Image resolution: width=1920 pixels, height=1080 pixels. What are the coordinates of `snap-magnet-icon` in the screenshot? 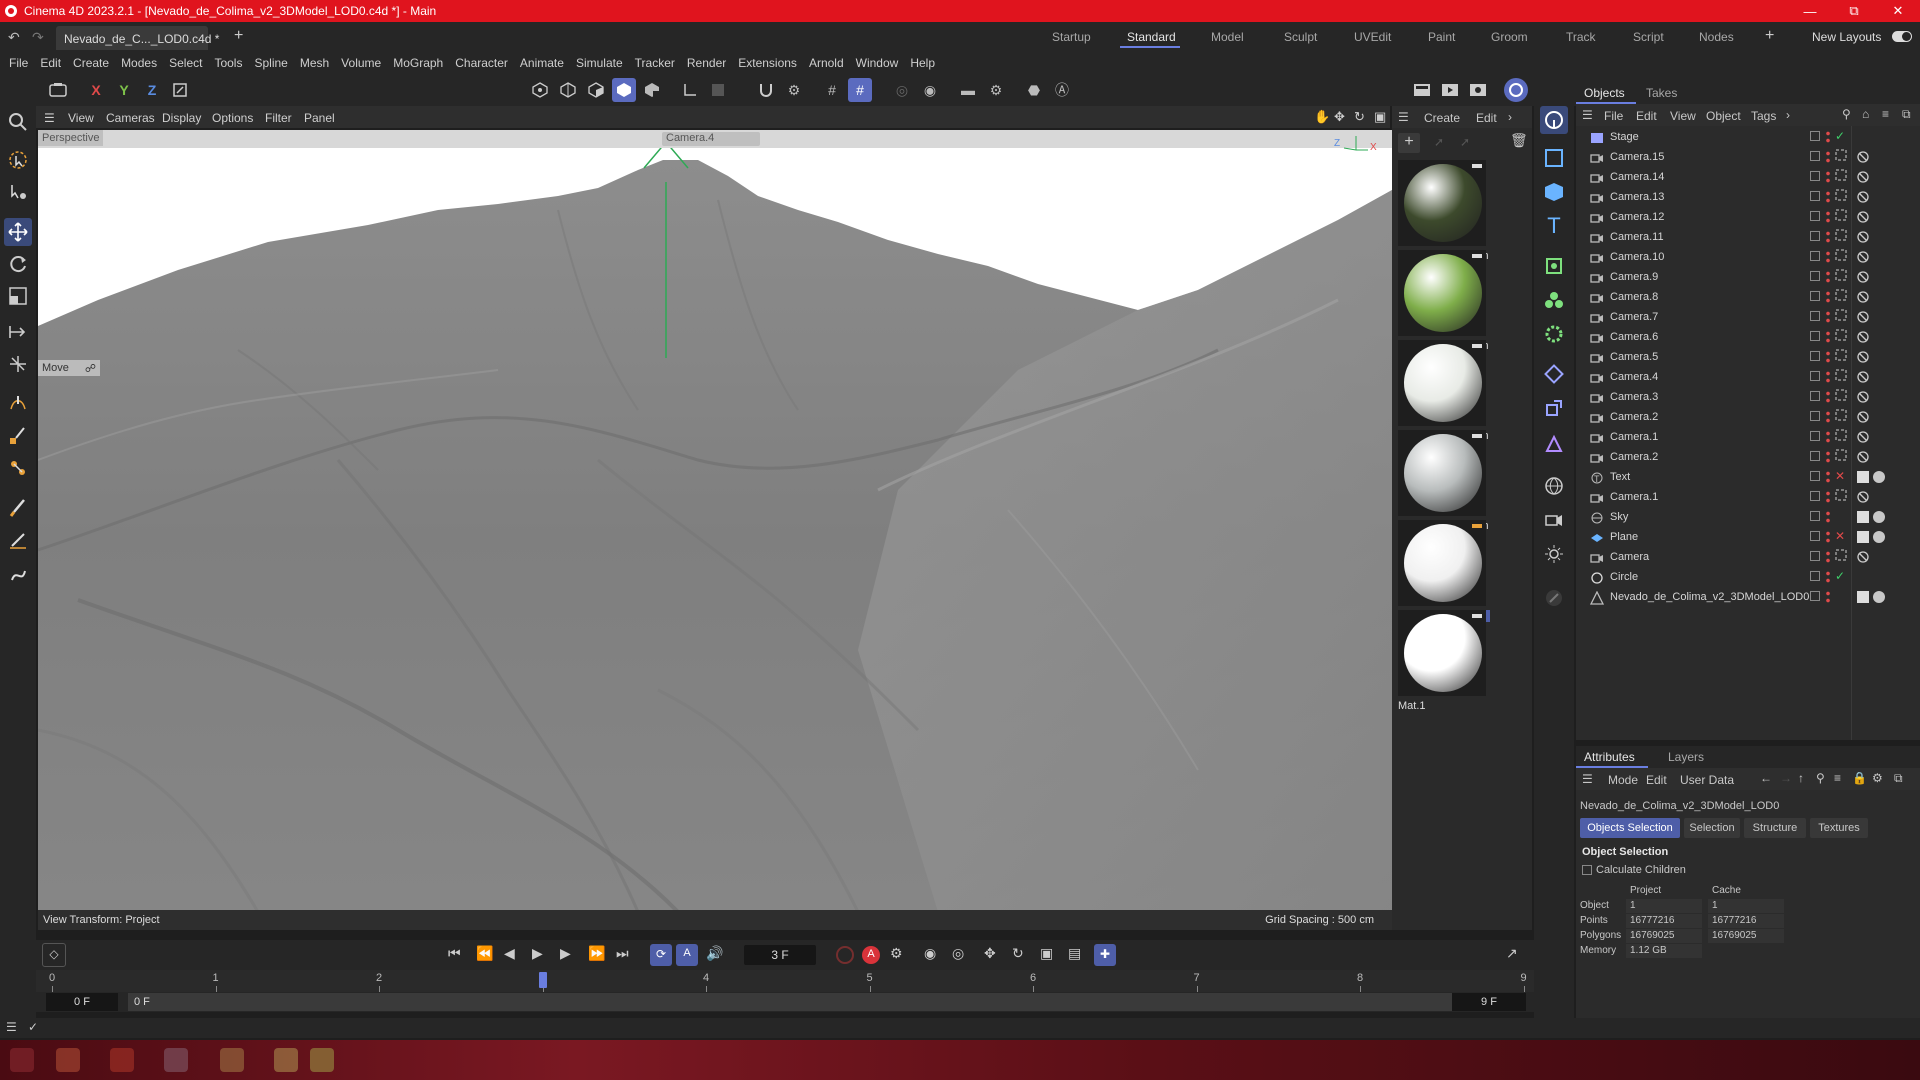 It's located at (766, 90).